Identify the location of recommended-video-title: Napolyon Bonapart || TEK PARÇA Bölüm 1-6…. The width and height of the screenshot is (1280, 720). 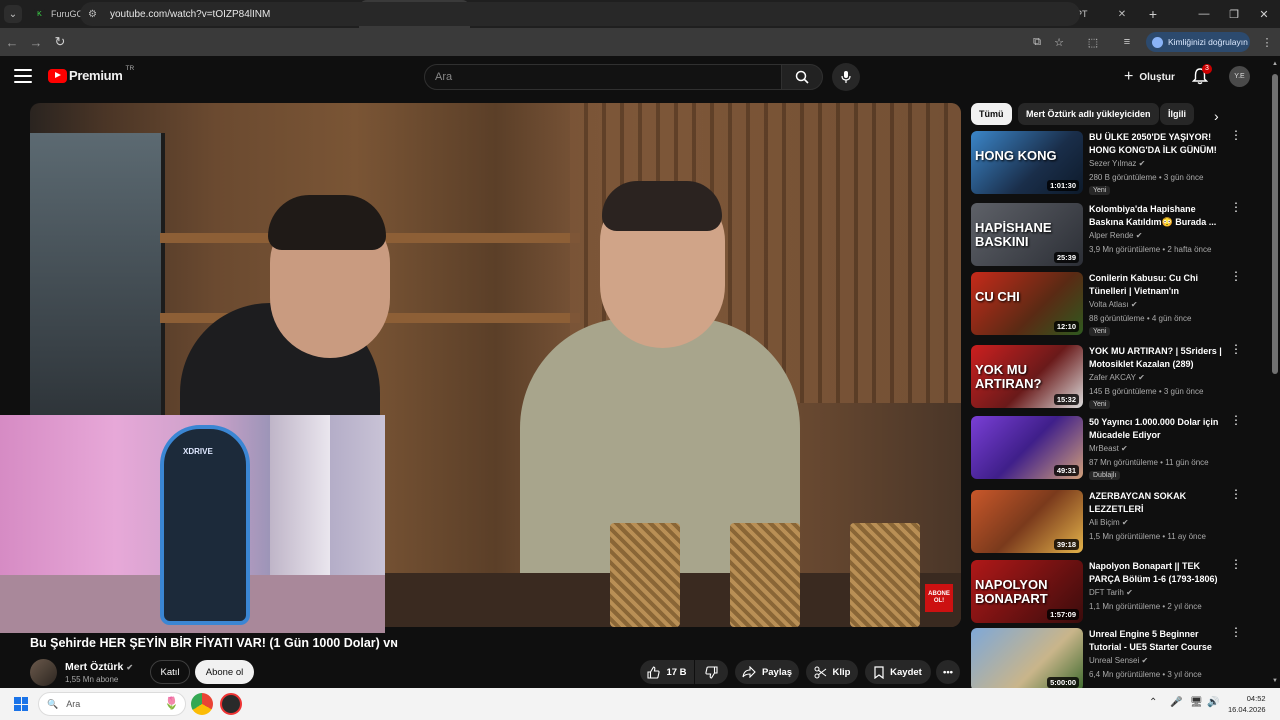
(1158, 573).